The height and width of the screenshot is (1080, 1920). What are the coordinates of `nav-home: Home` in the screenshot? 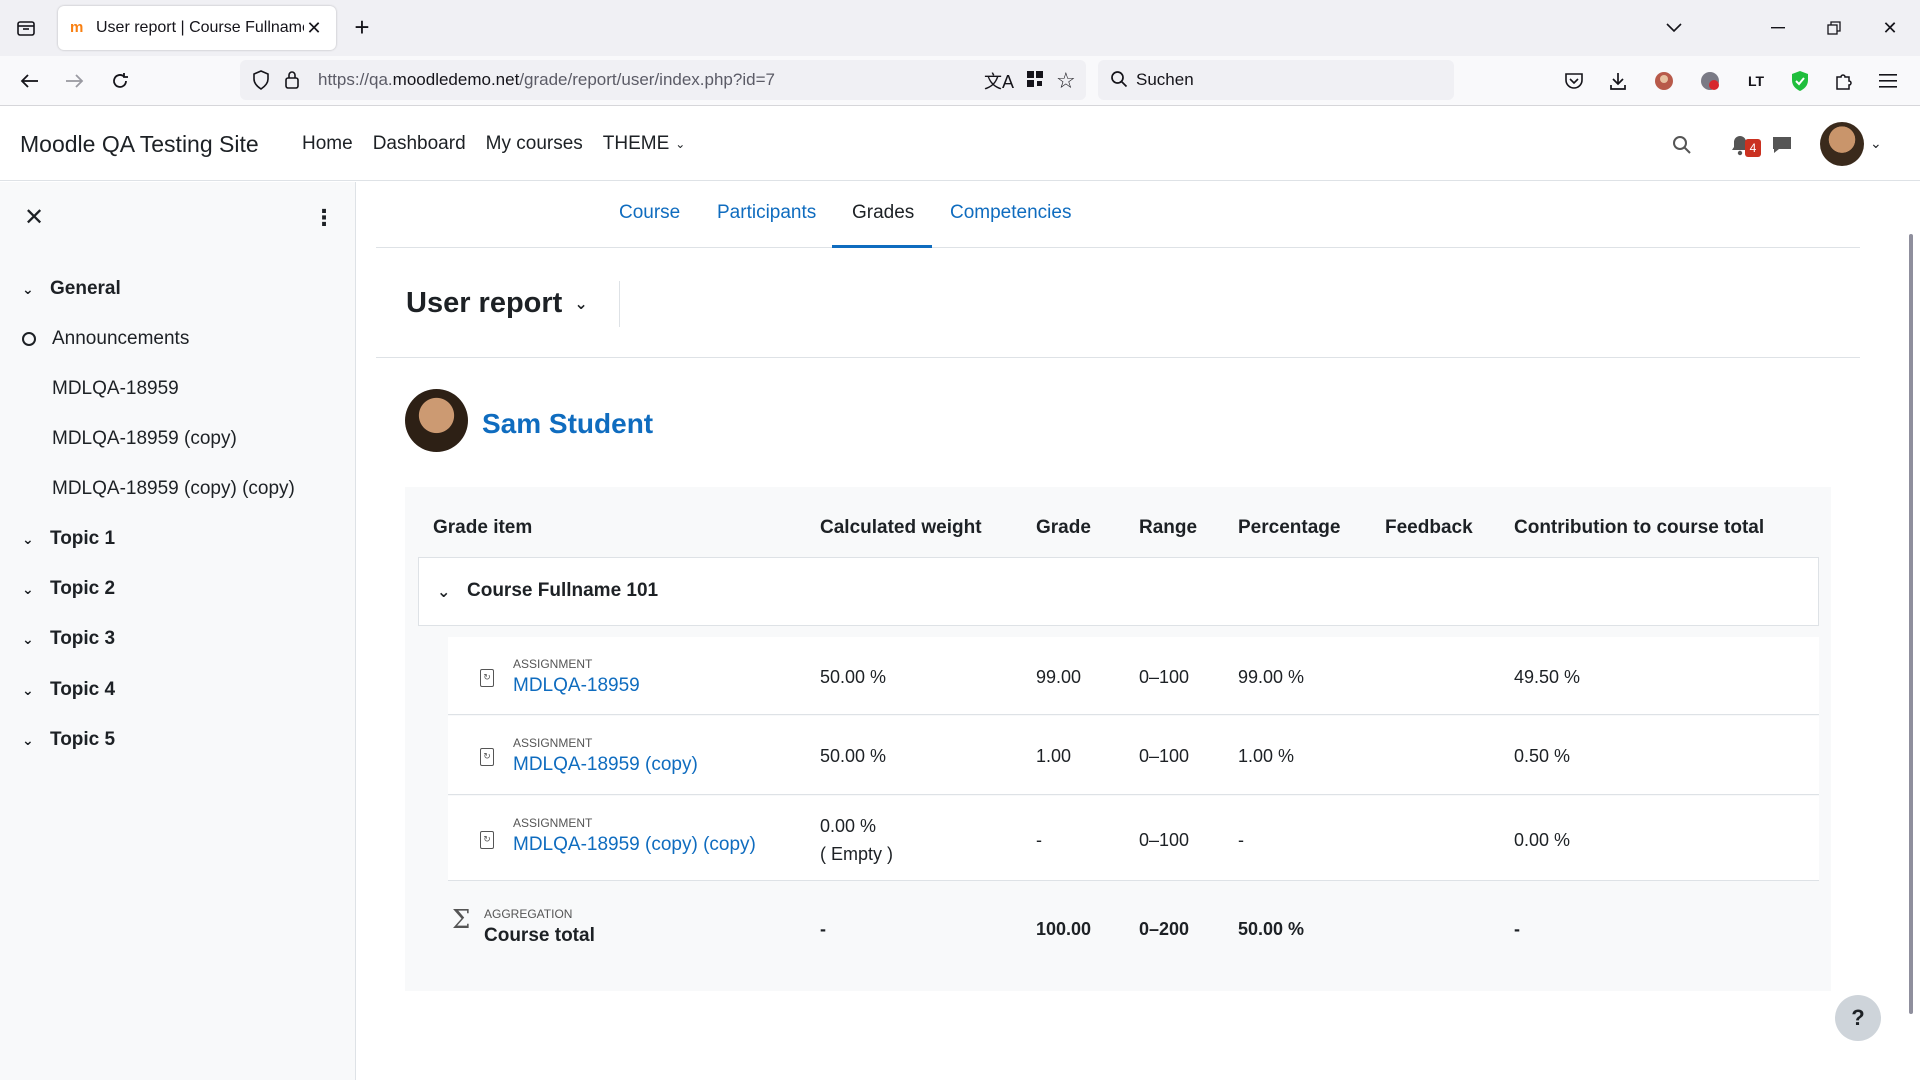 It's located at (327, 144).